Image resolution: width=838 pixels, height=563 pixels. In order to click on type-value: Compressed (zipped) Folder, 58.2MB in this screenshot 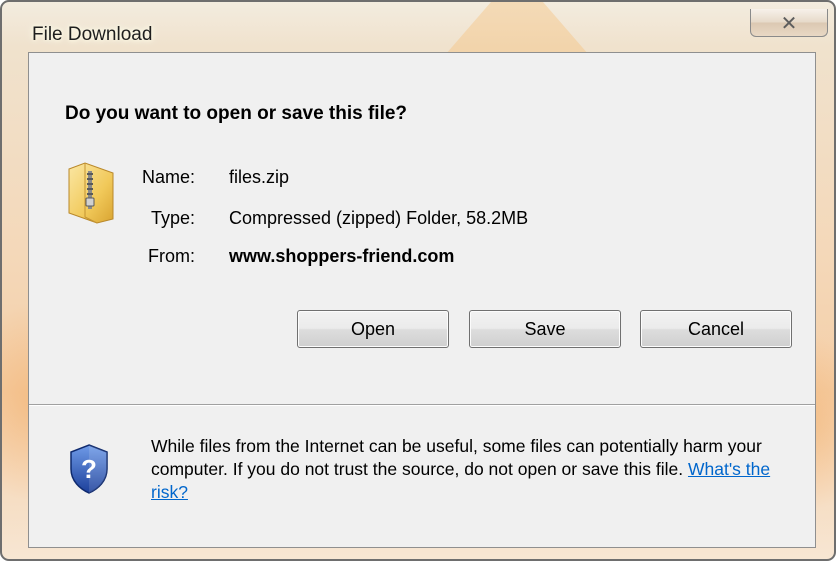, I will do `click(379, 218)`.